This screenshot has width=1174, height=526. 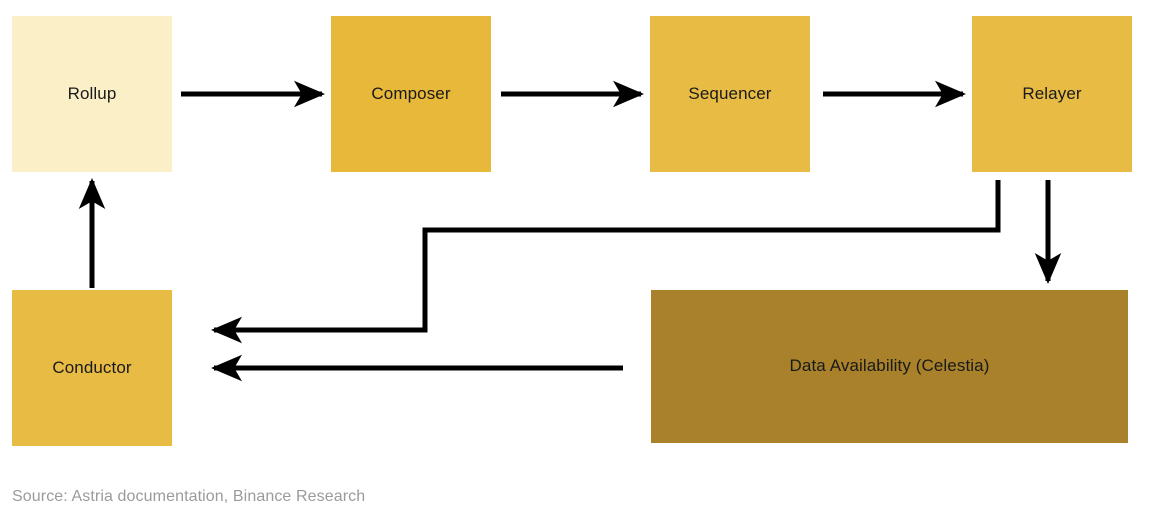 I want to click on node-sequencer: Sequencer, so click(x=730, y=94).